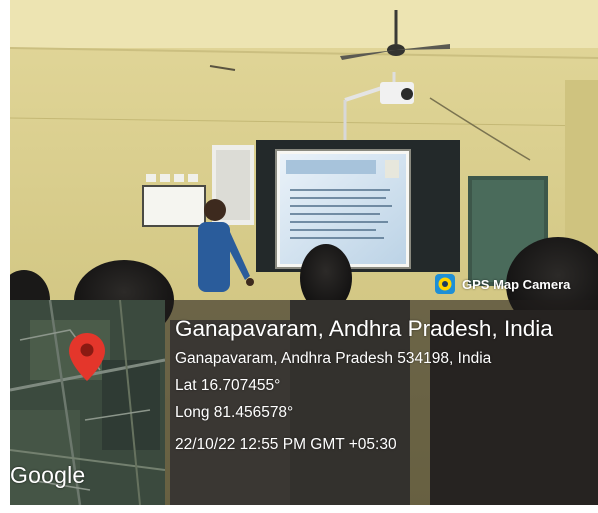 The image size is (598, 513). I want to click on map-thumbnail: Google, so click(87, 402).